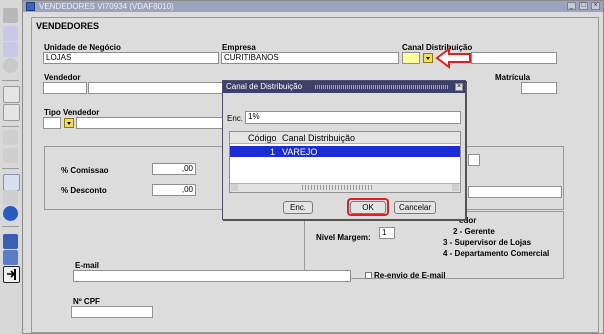 This screenshot has height=334, width=604. Describe the element at coordinates (411, 58) in the screenshot. I see `canal-code-field` at that location.